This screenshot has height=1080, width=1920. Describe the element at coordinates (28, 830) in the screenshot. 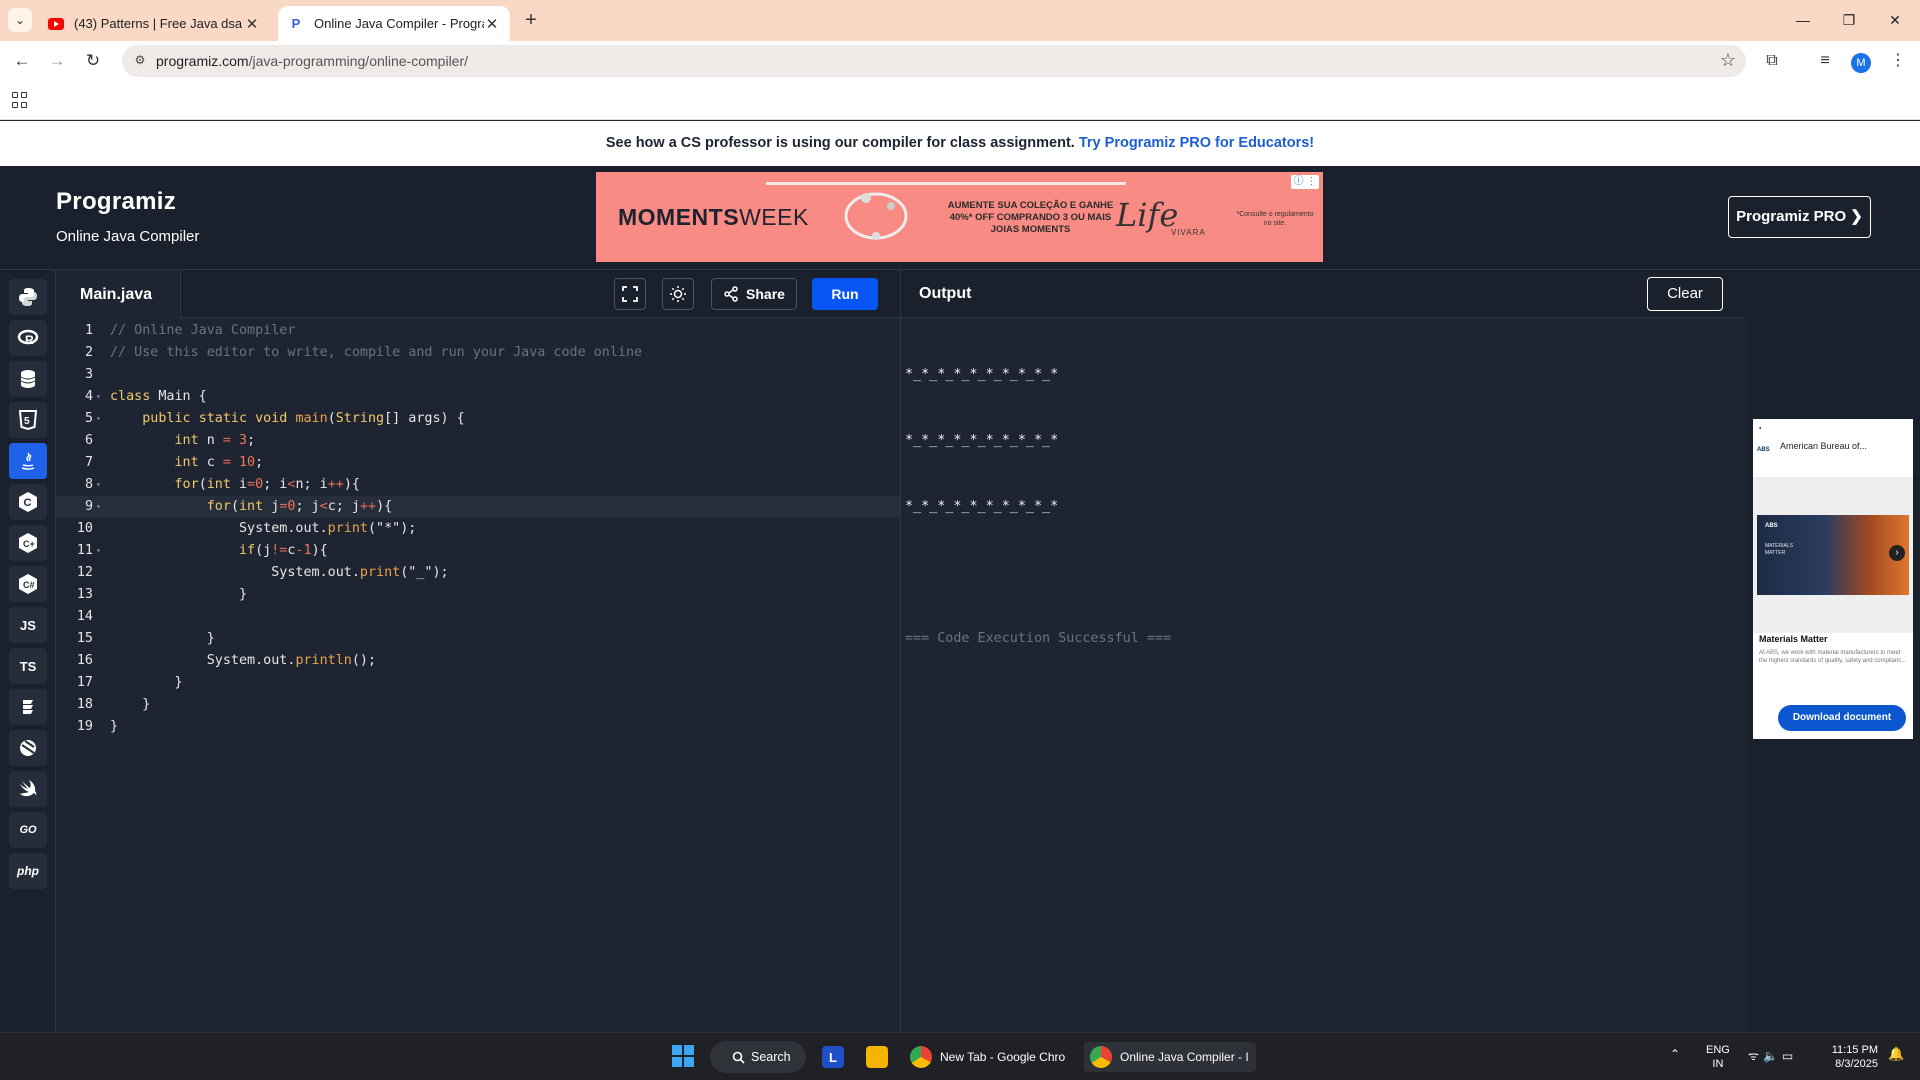

I see `go-language-icon: GO` at that location.